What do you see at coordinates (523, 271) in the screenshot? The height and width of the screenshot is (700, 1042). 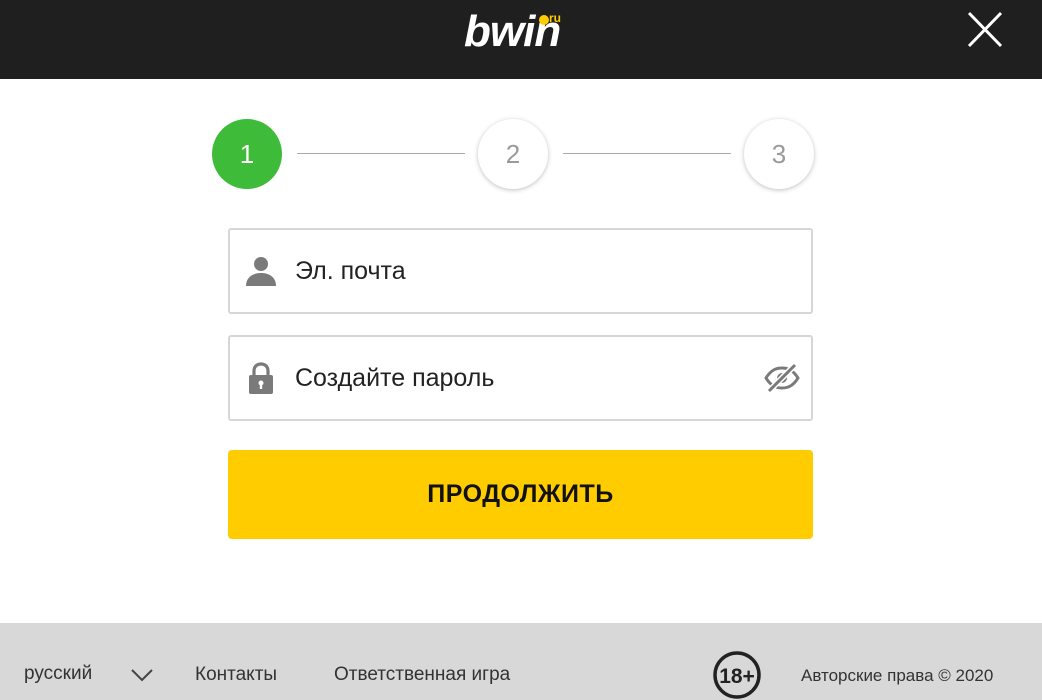 I see `email-input` at bounding box center [523, 271].